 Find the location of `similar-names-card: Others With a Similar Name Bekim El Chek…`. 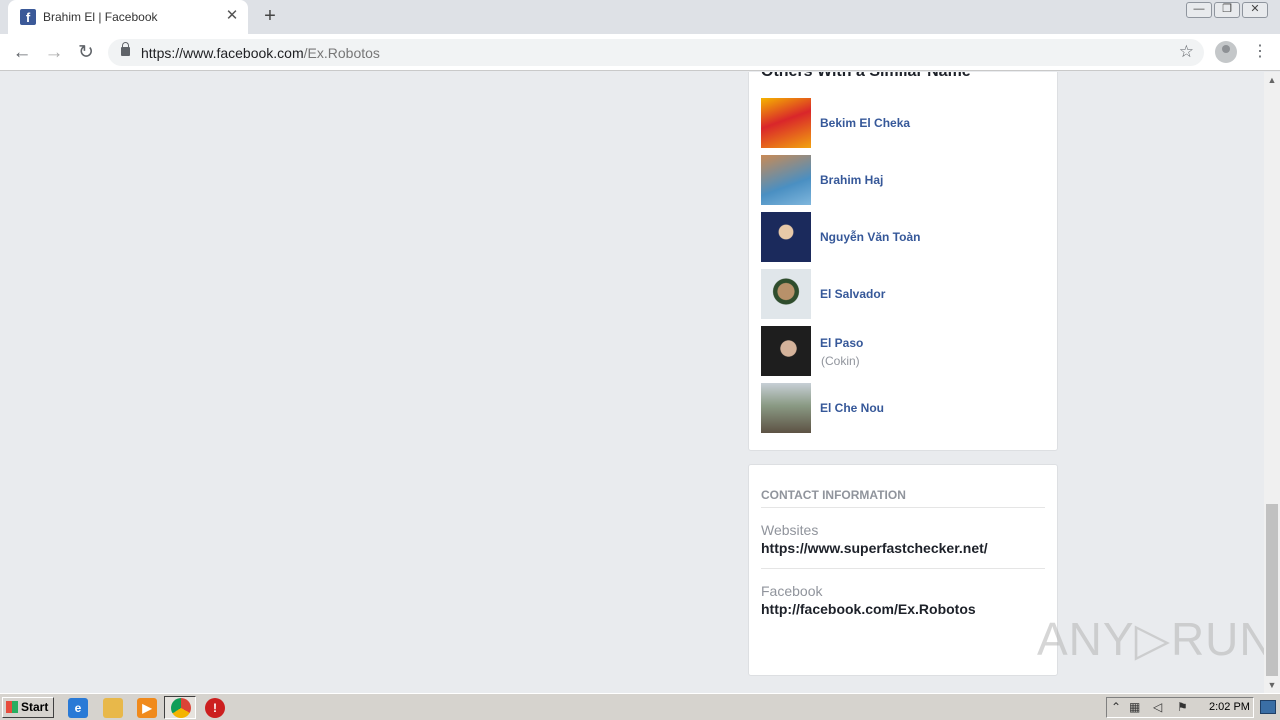

similar-names-card: Others With a Similar Name Bekim El Chek… is located at coordinates (903, 261).